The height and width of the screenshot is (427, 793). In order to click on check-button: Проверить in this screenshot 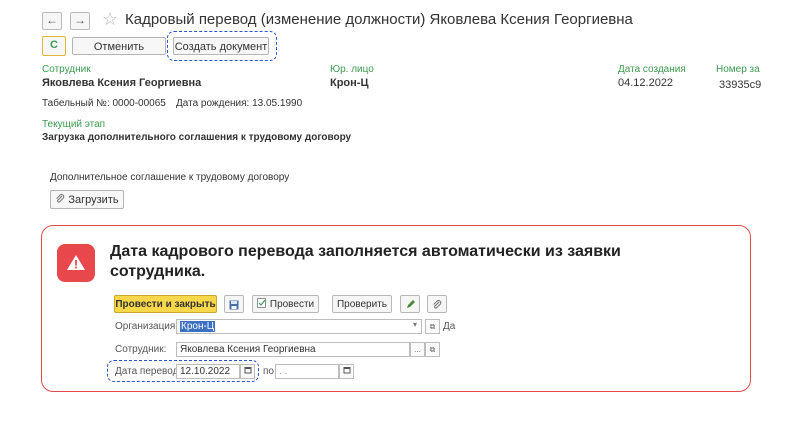, I will do `click(362, 304)`.